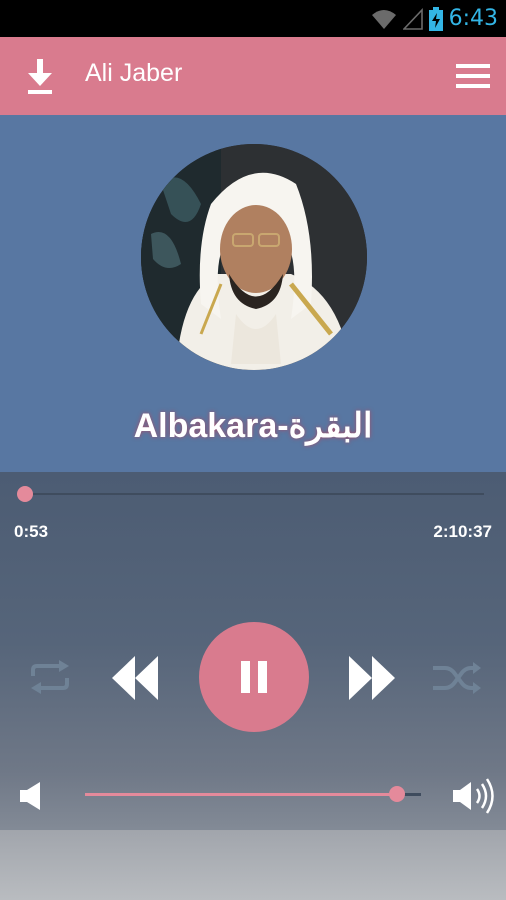 Image resolution: width=506 pixels, height=900 pixels. I want to click on player-bottom-strip, so click(253, 865).